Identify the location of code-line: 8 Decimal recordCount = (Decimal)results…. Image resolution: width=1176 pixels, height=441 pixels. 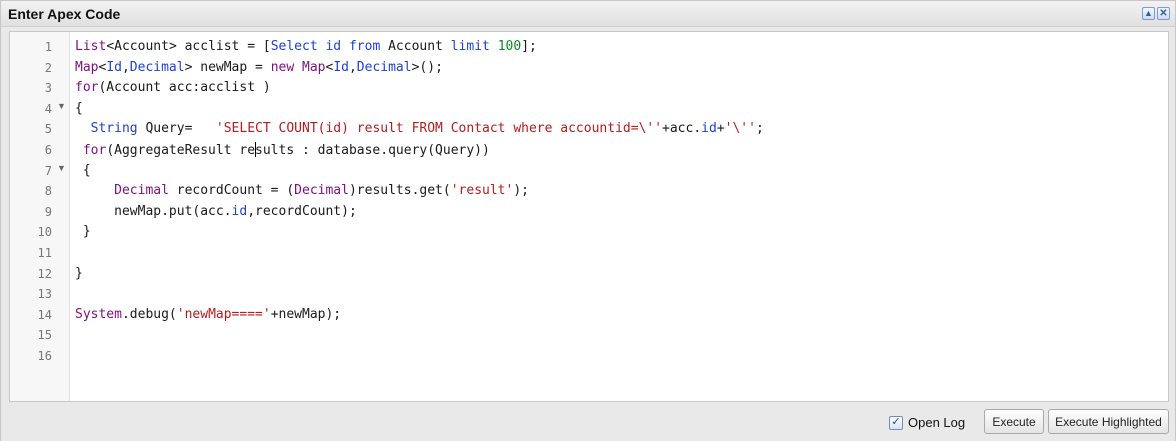
(589, 191).